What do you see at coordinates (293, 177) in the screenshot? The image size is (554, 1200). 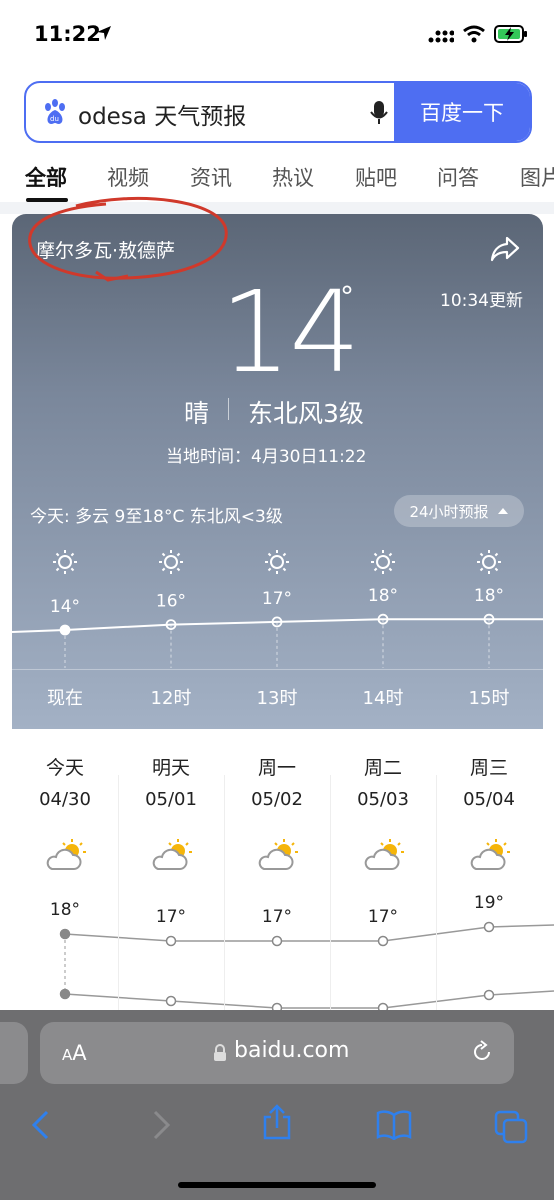 I see `tab-discussion: 热议` at bounding box center [293, 177].